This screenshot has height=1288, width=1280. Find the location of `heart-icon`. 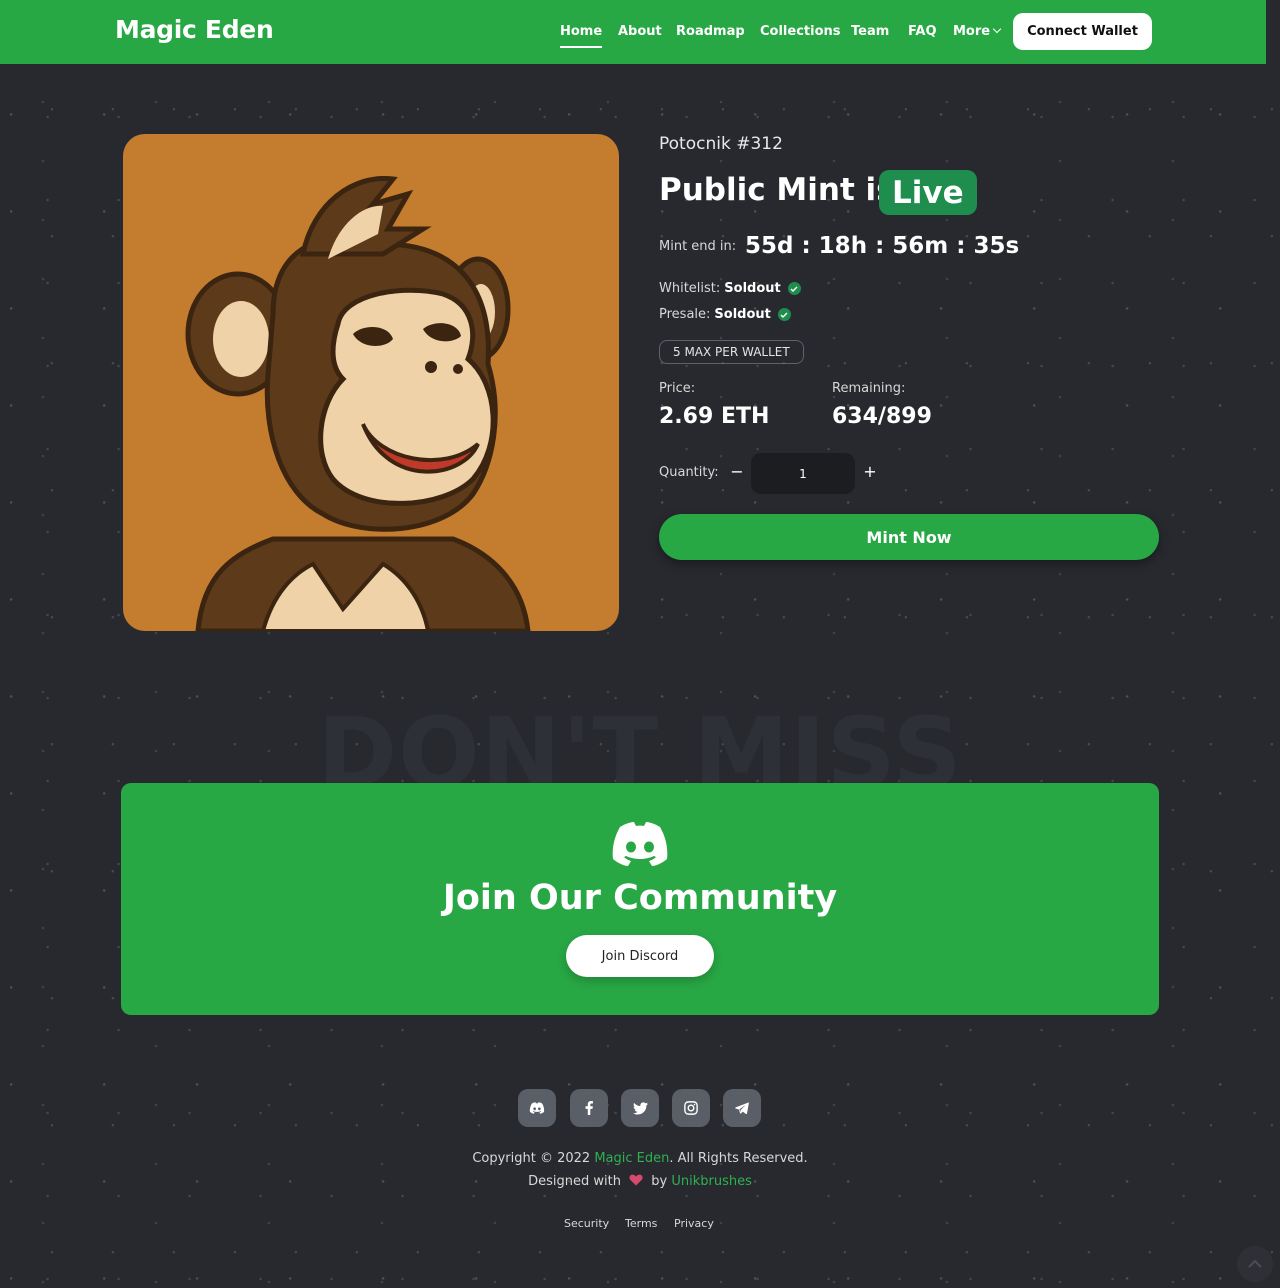

heart-icon is located at coordinates (636, 1180).